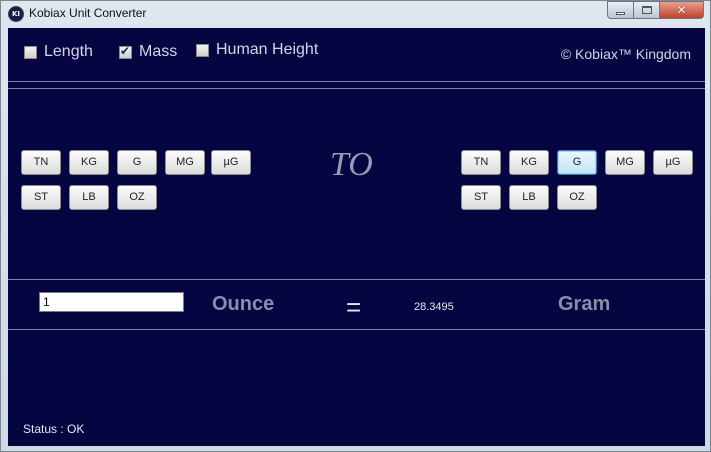 The width and height of the screenshot is (711, 452). What do you see at coordinates (41, 197) in the screenshot?
I see `from-unit-st-button: ST` at bounding box center [41, 197].